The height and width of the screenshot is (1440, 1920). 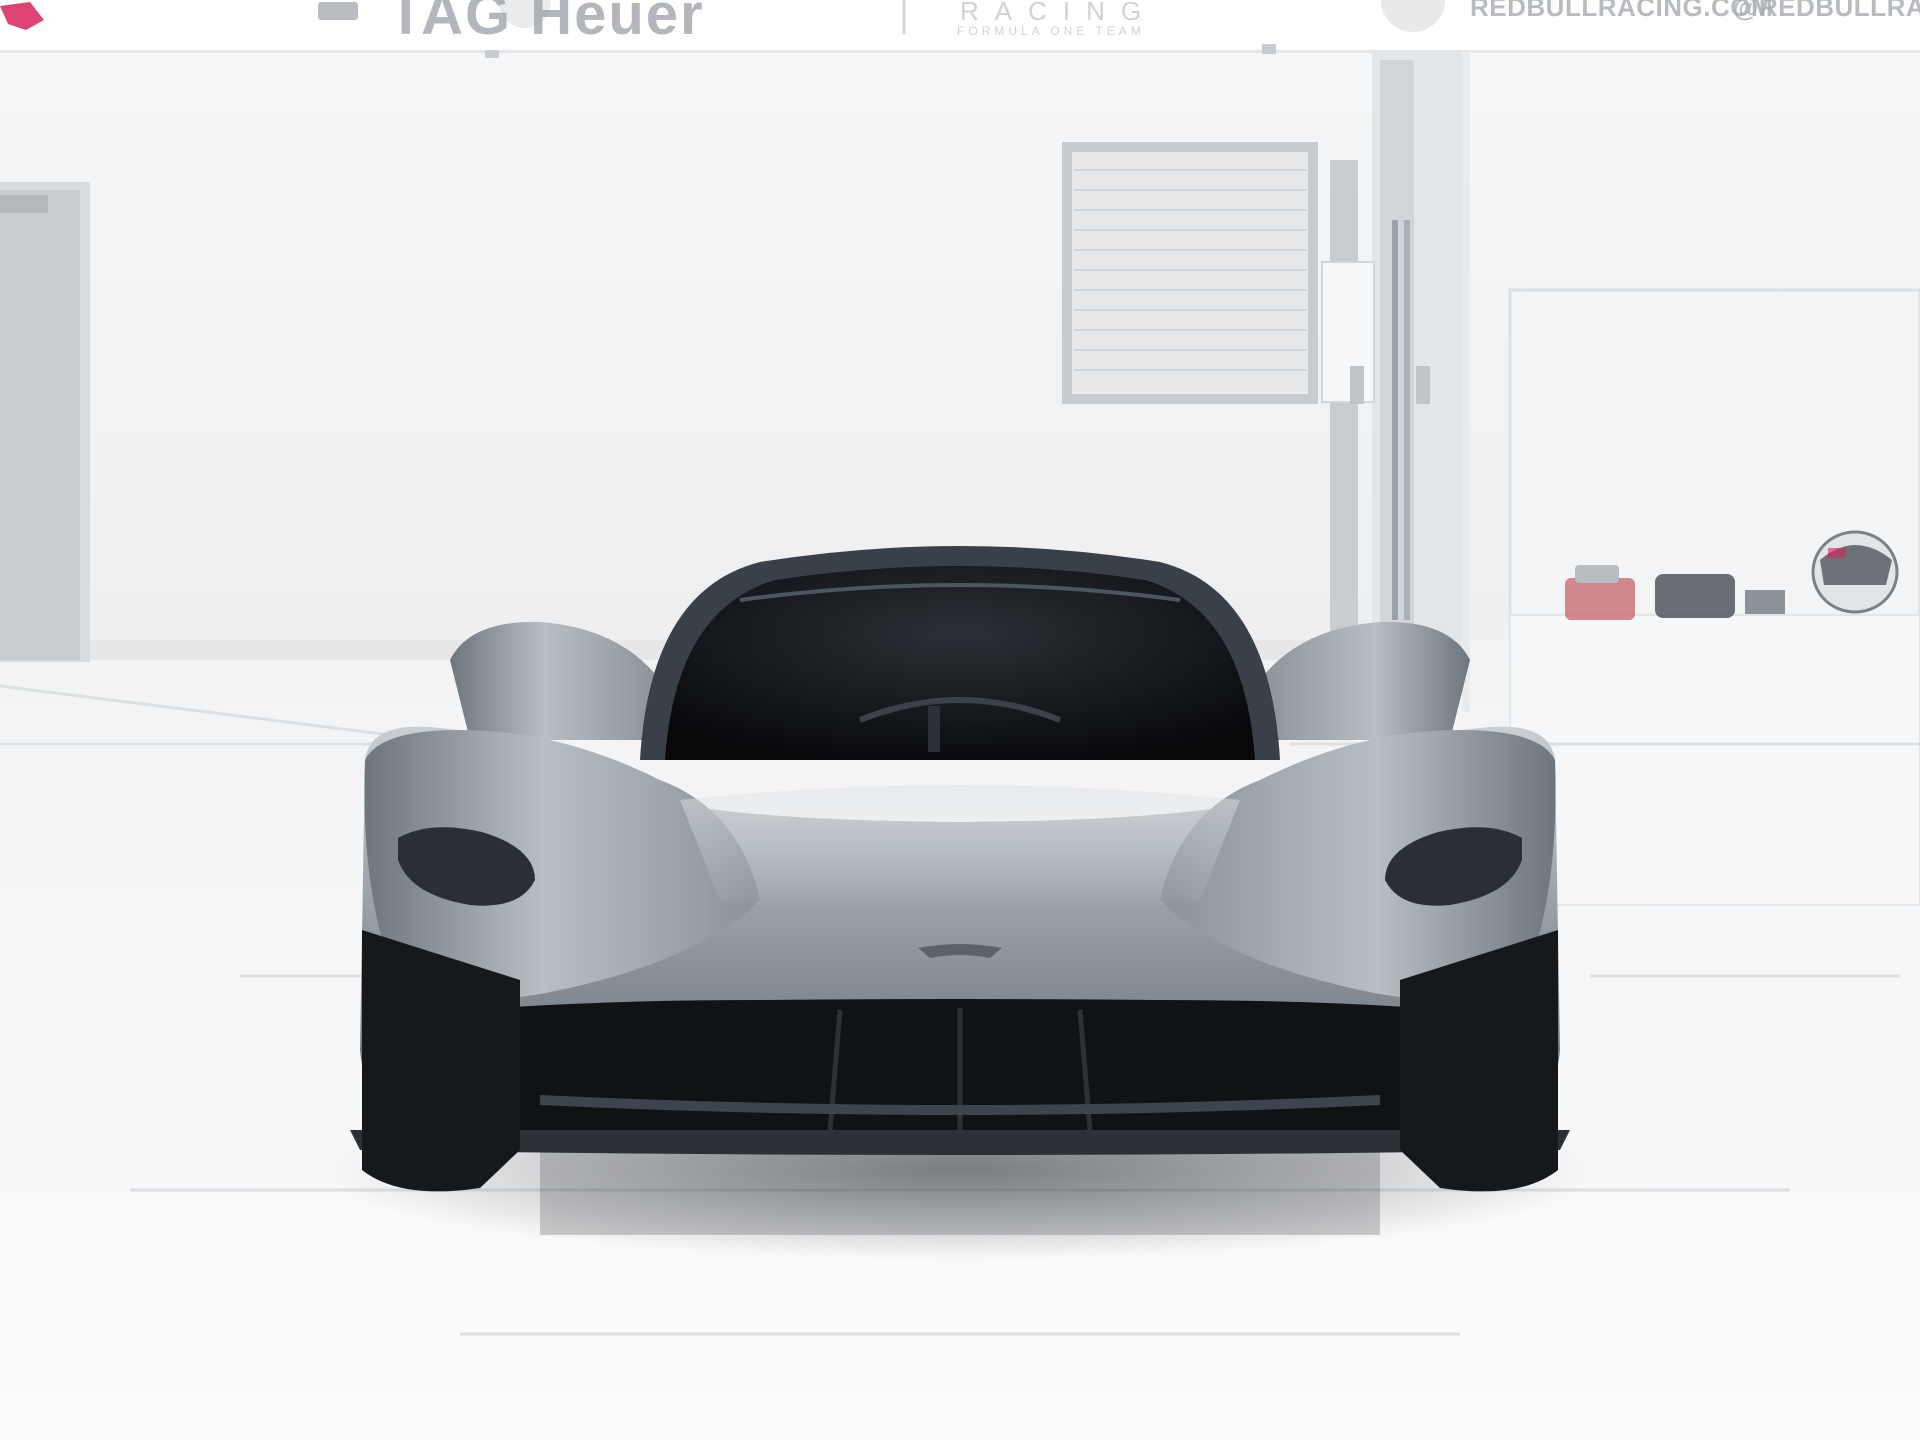 I want to click on sponsor-banner-text: TAG Heuer, so click(x=546, y=23).